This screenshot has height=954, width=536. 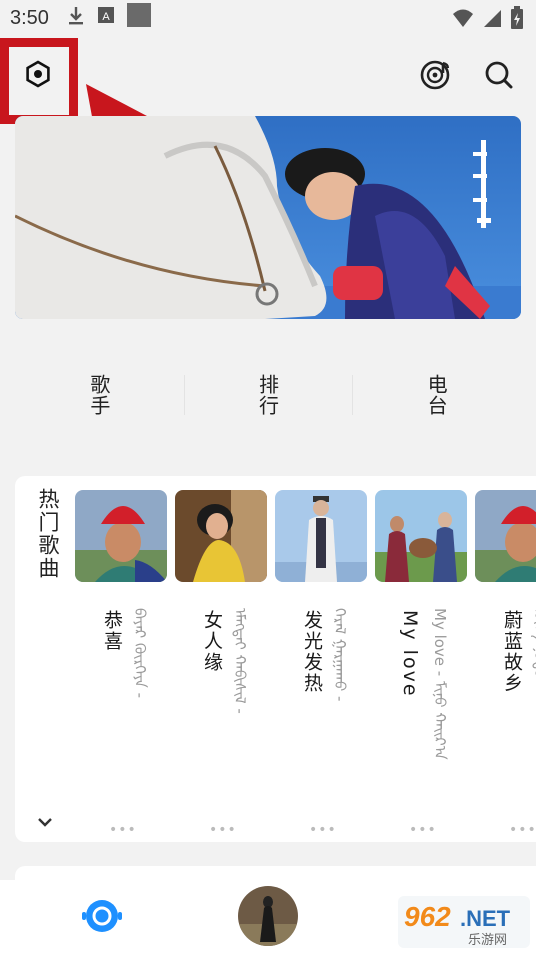 I want to click on download-icon, so click(x=76, y=18).